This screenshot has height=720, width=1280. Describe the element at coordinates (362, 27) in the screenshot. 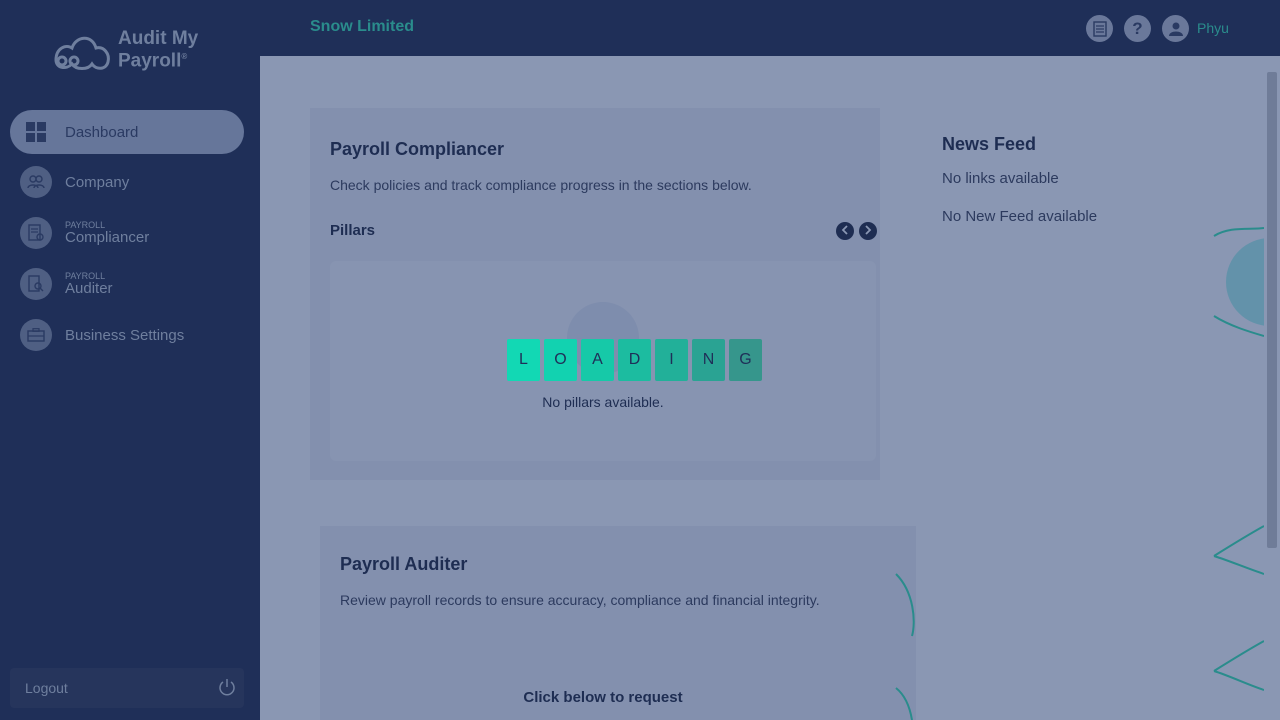

I see `company-name: Snow Limited` at that location.